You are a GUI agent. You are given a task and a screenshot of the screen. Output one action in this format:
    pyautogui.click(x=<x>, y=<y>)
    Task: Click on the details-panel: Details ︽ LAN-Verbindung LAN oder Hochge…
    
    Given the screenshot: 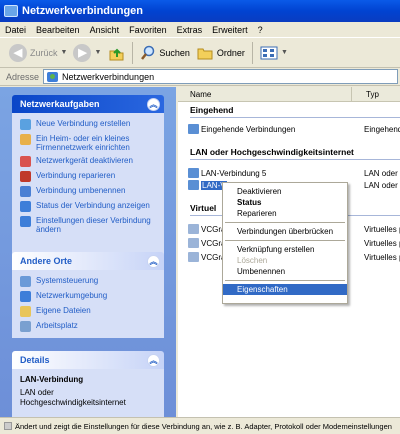 What is the action you would take?
    pyautogui.click(x=88, y=384)
    